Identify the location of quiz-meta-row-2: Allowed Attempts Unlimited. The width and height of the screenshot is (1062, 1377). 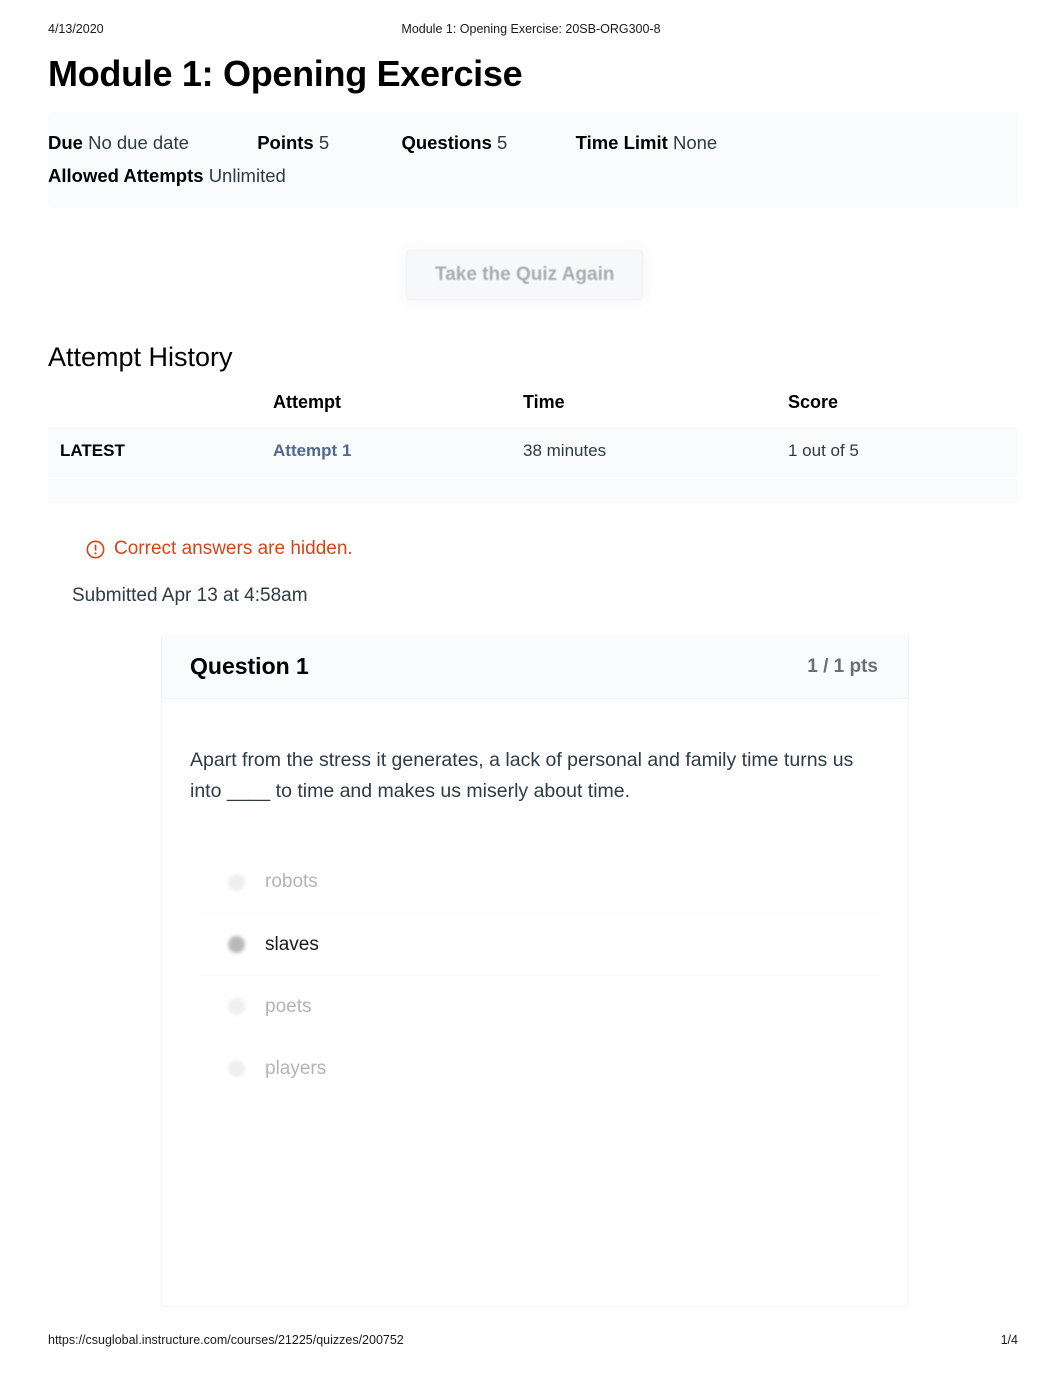
(533, 175).